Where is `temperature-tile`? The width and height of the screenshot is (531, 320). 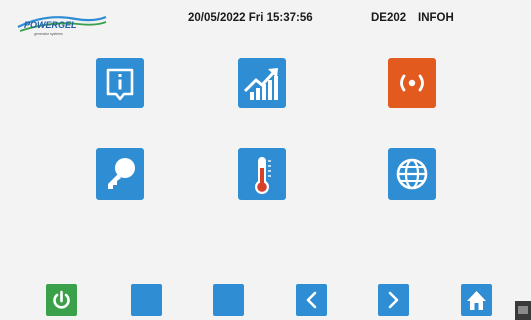
temperature-tile is located at coordinates (262, 174).